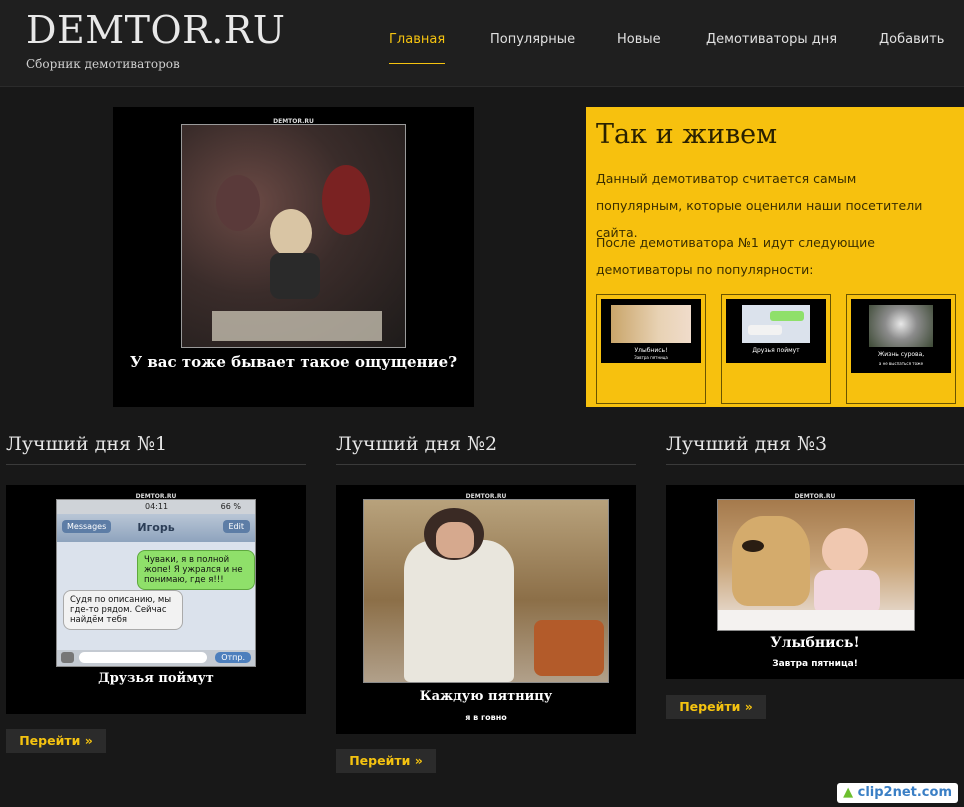 This screenshot has height=807, width=964. Describe the element at coordinates (233, 657) in the screenshot. I see `phone-send-button: Отпр.` at that location.